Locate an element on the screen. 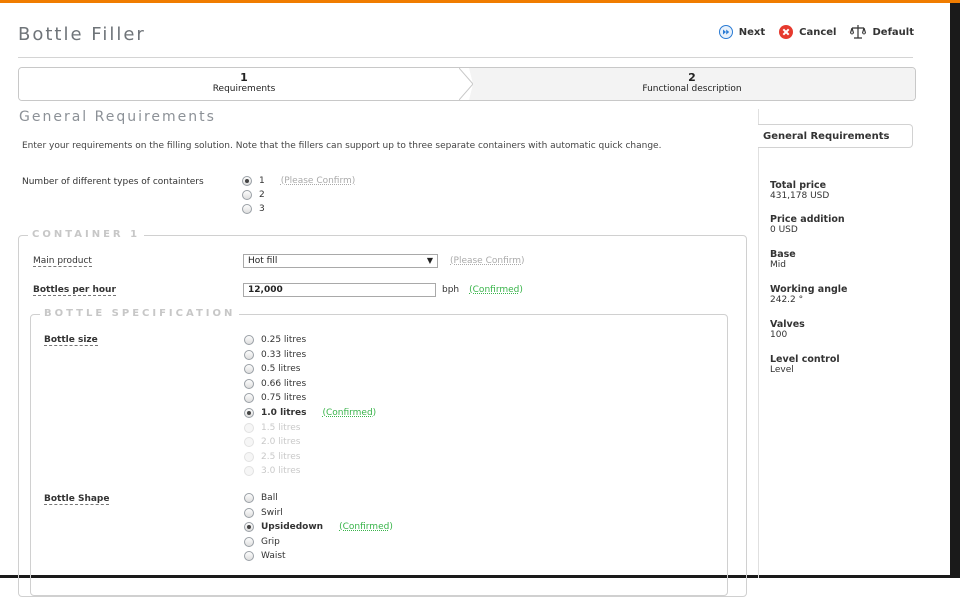 The height and width of the screenshot is (597, 960). main-product-status: (Please Confirm) is located at coordinates (487, 261).